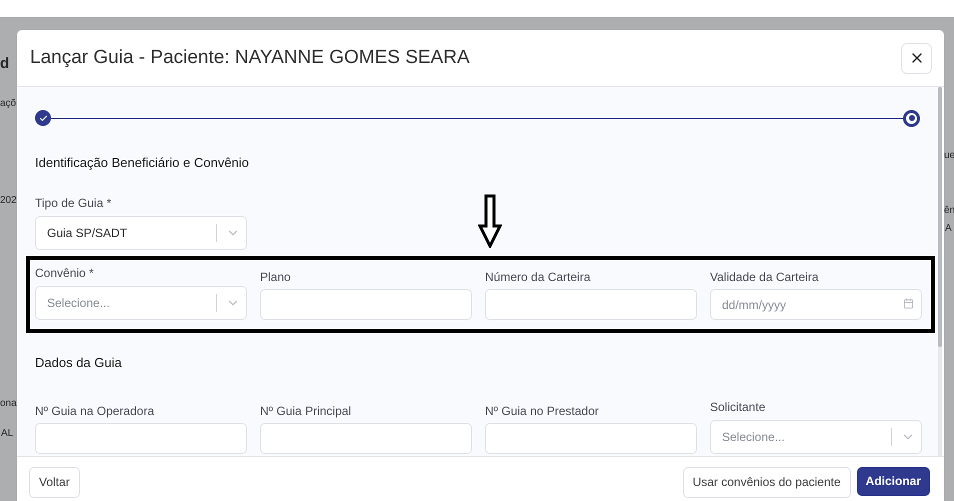 The height and width of the screenshot is (501, 954). What do you see at coordinates (490, 221) in the screenshot?
I see `down-arrow-icon` at bounding box center [490, 221].